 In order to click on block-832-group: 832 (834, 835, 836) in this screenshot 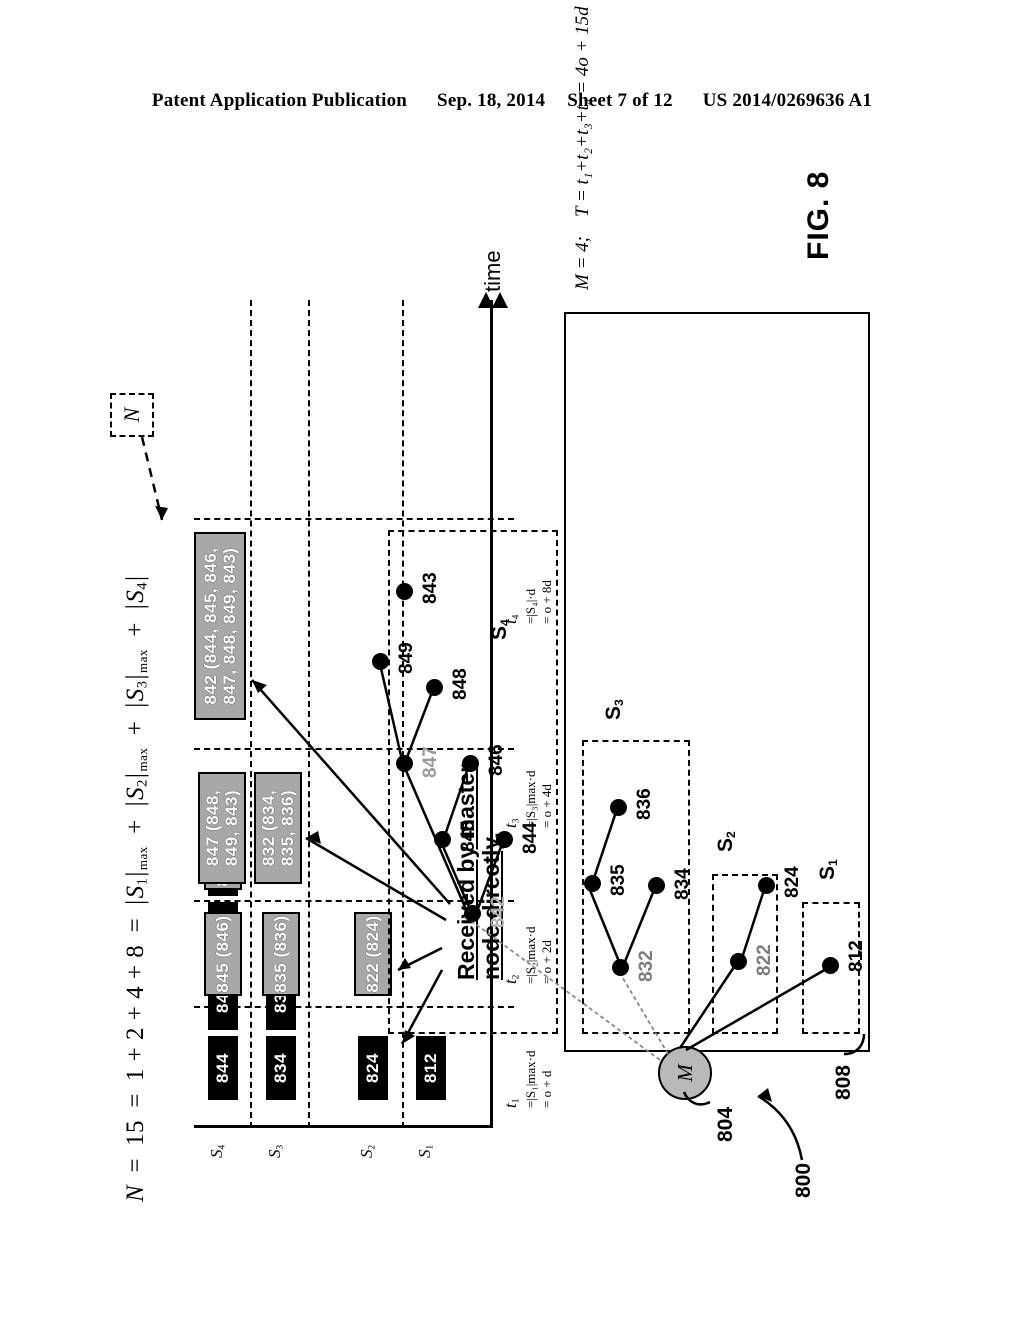, I will do `click(278, 828)`.